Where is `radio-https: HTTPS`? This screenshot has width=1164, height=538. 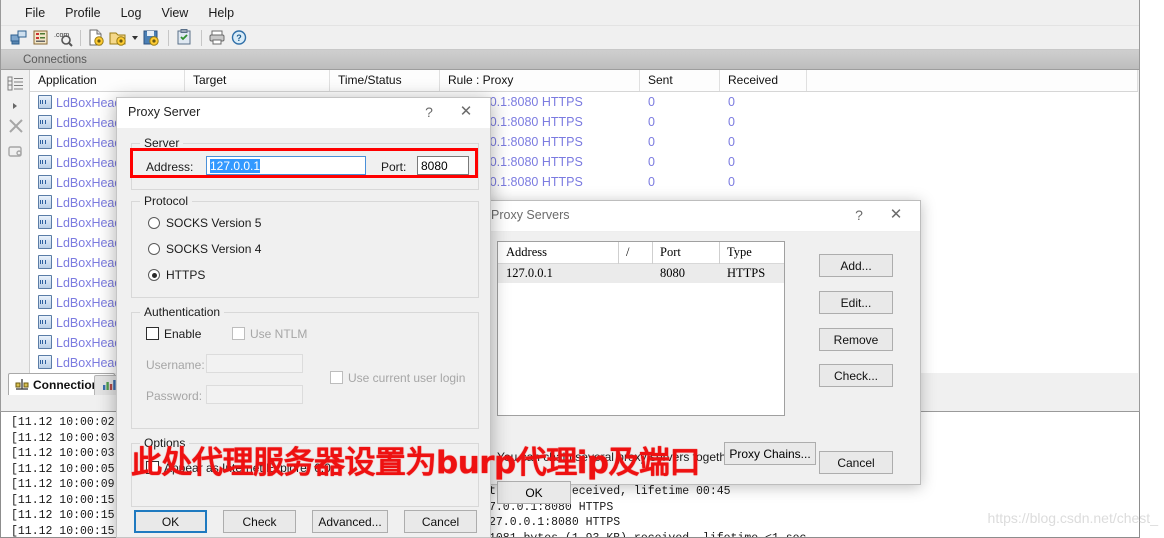
radio-https: HTTPS is located at coordinates (176, 275).